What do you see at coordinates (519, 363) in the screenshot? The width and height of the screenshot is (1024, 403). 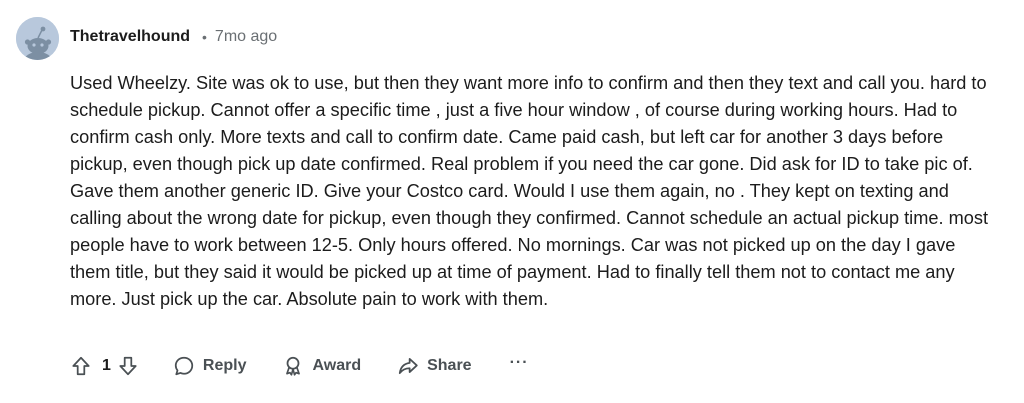 I see `more-options-icon: ···` at bounding box center [519, 363].